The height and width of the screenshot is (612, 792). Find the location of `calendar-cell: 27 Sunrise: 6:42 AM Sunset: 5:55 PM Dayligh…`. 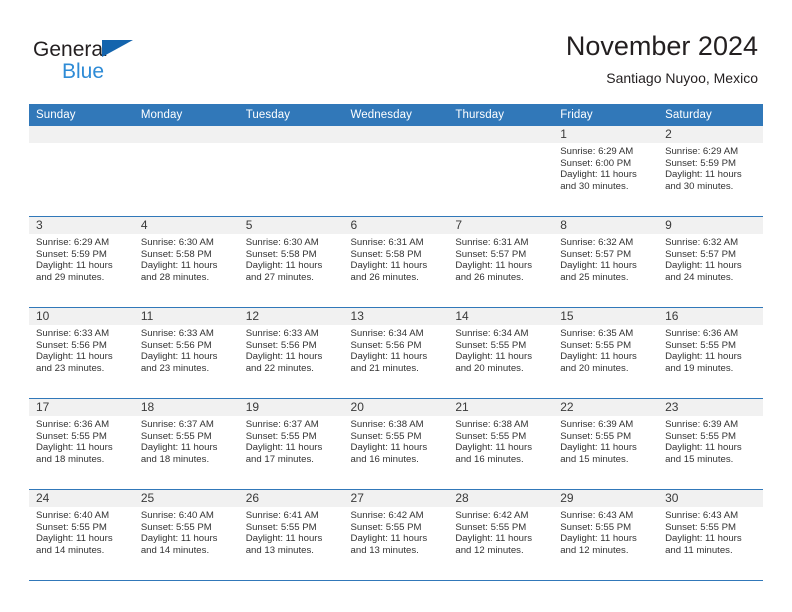

calendar-cell: 27 Sunrise: 6:42 AM Sunset: 5:55 PM Dayligh… is located at coordinates (396, 535).